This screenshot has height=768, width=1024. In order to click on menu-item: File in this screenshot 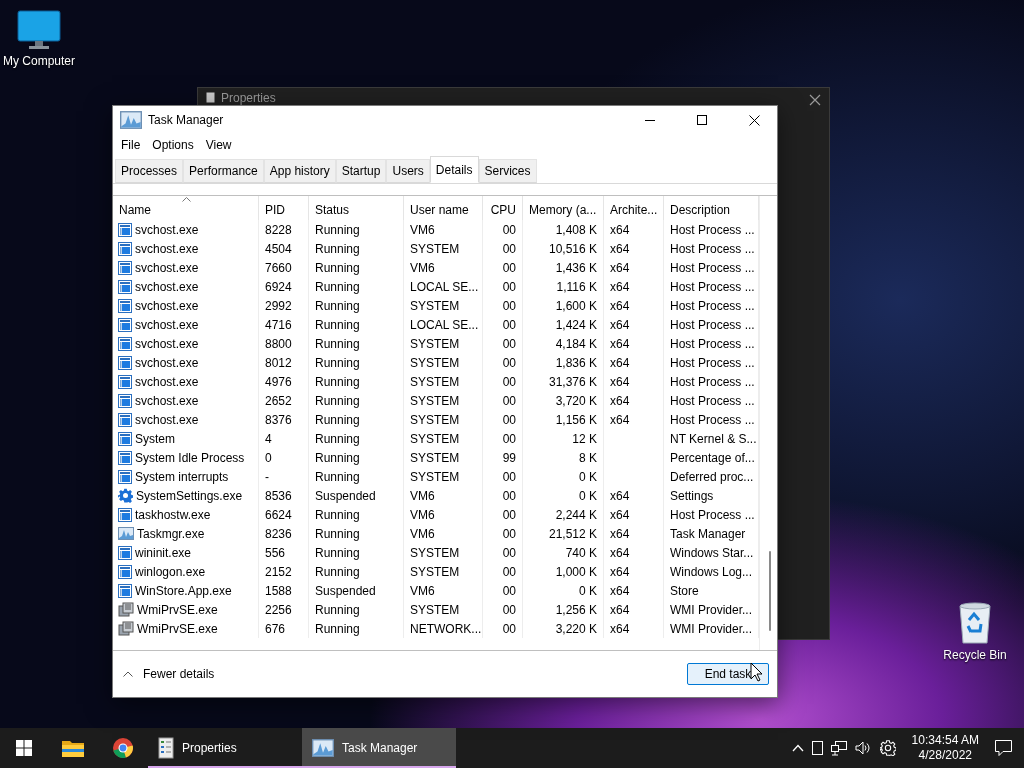, I will do `click(131, 145)`.